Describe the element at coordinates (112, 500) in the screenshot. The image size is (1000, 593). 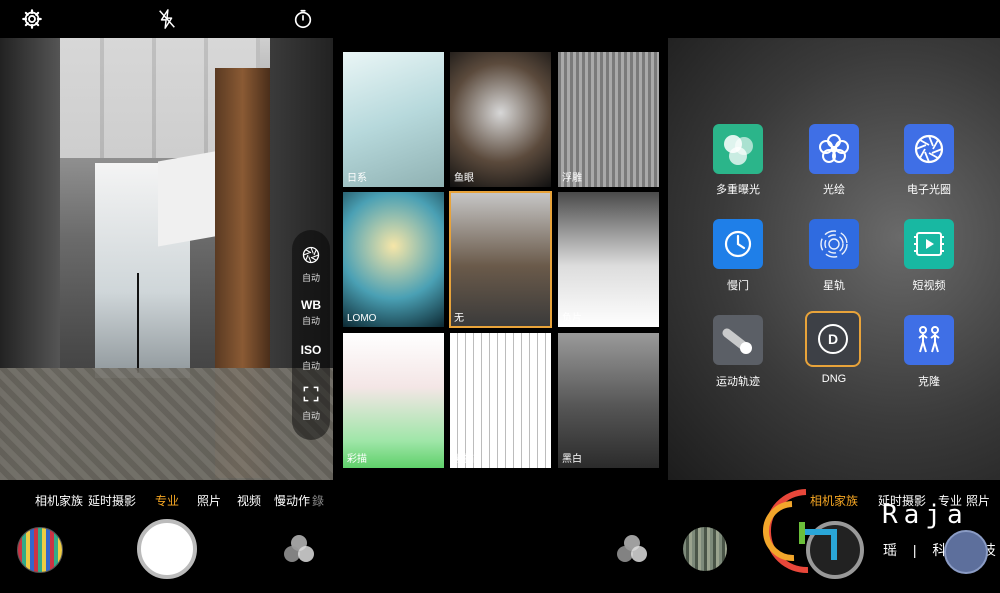
I see `mode-timelapse: 延时摄影` at that location.